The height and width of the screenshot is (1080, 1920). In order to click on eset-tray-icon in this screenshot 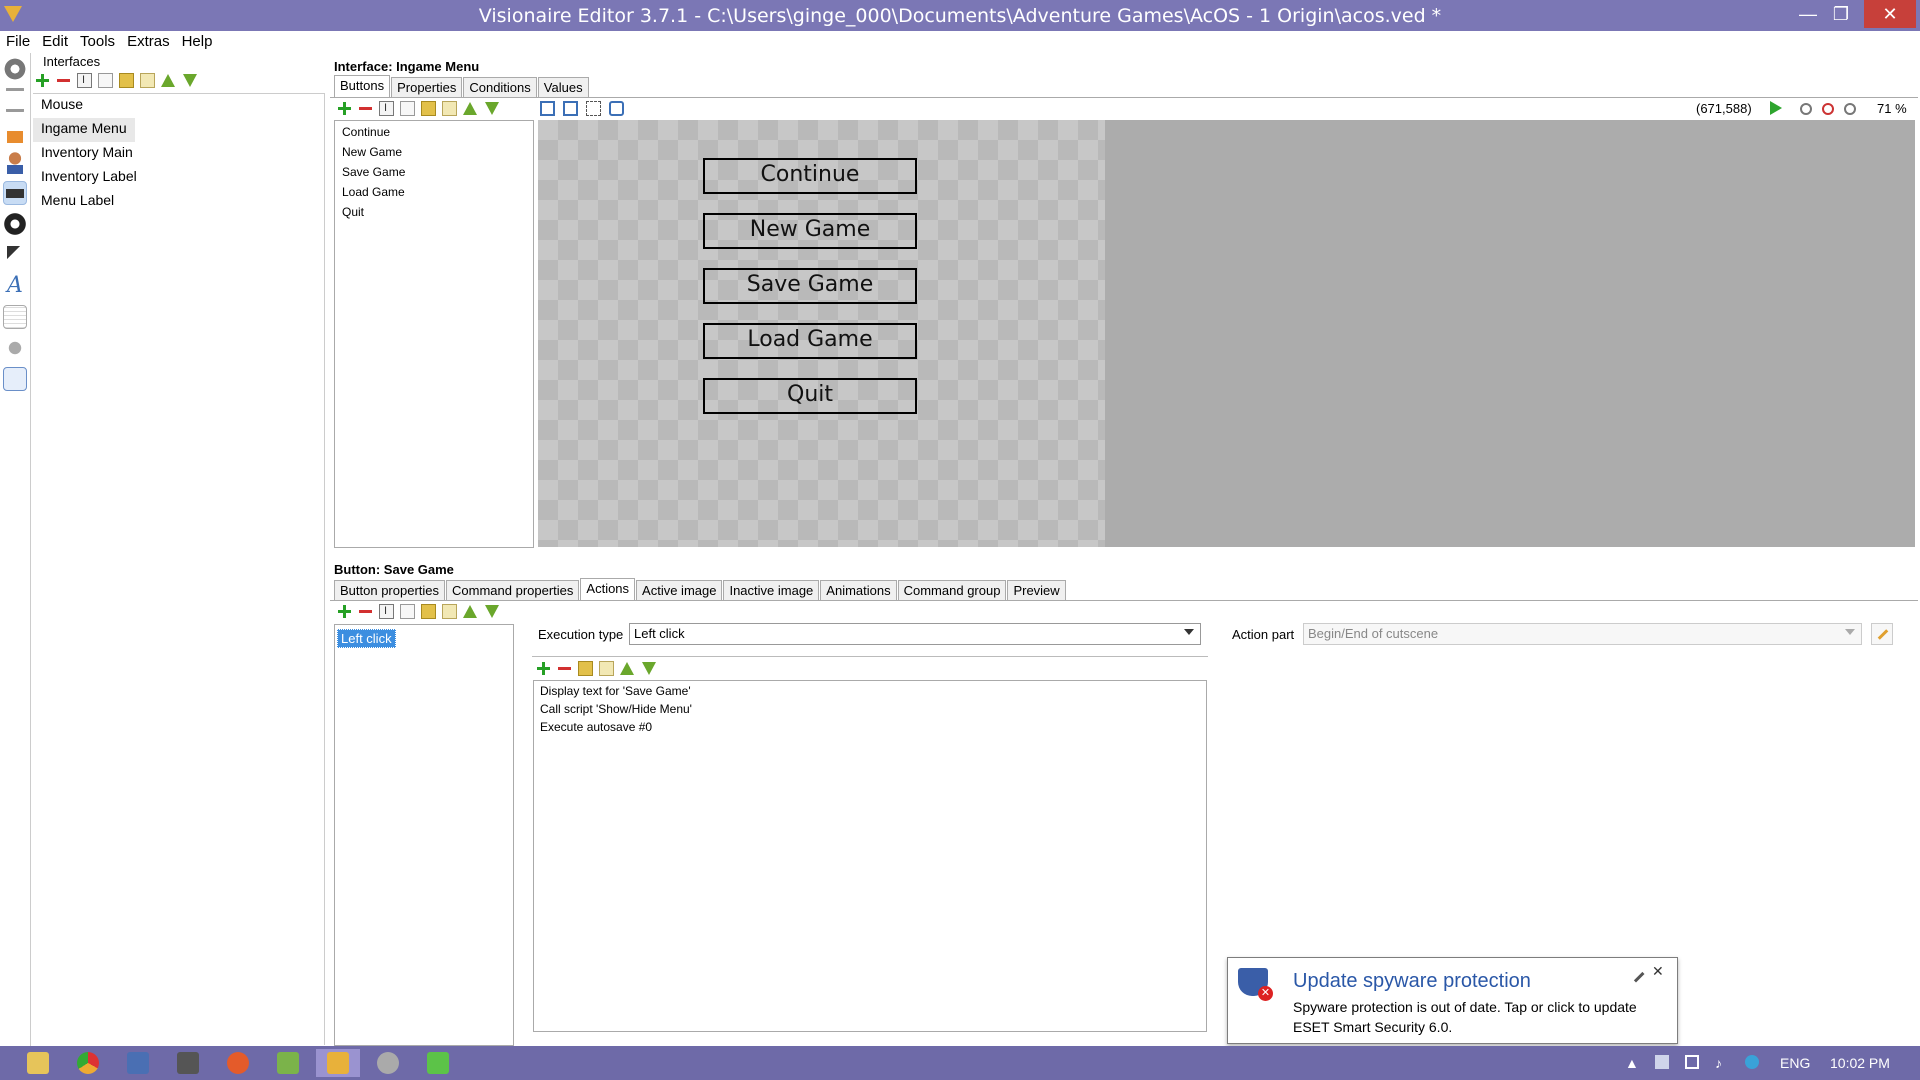, I will do `click(1752, 1062)`.